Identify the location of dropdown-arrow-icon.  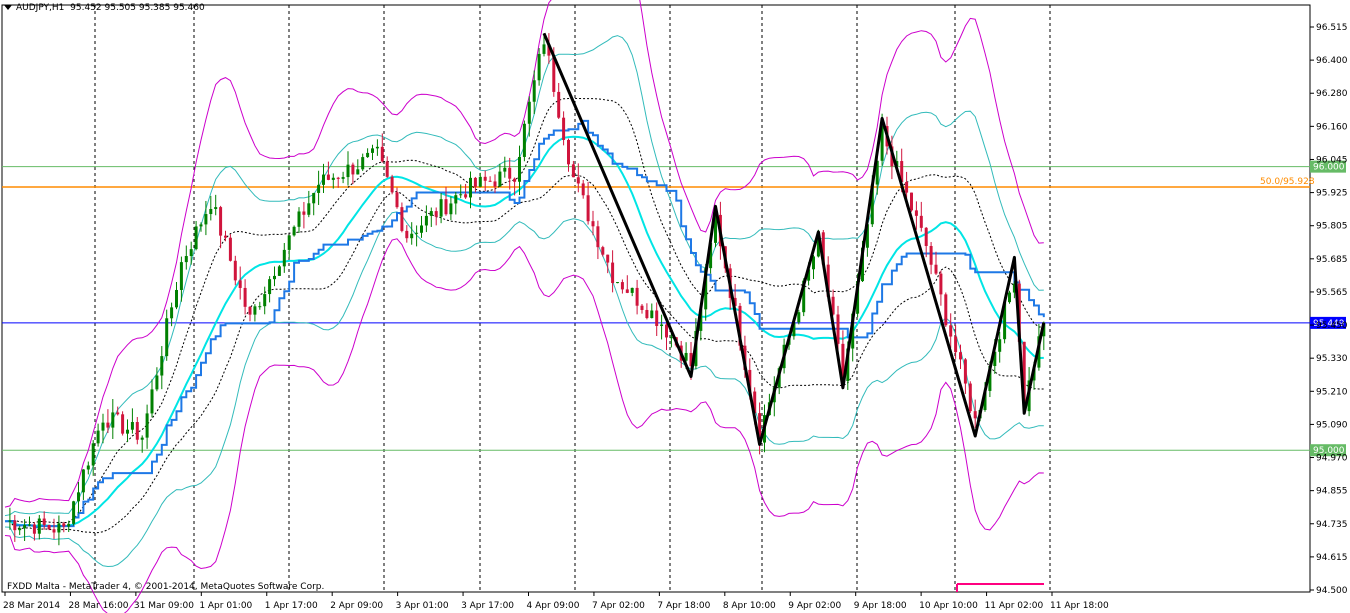
(8, 7).